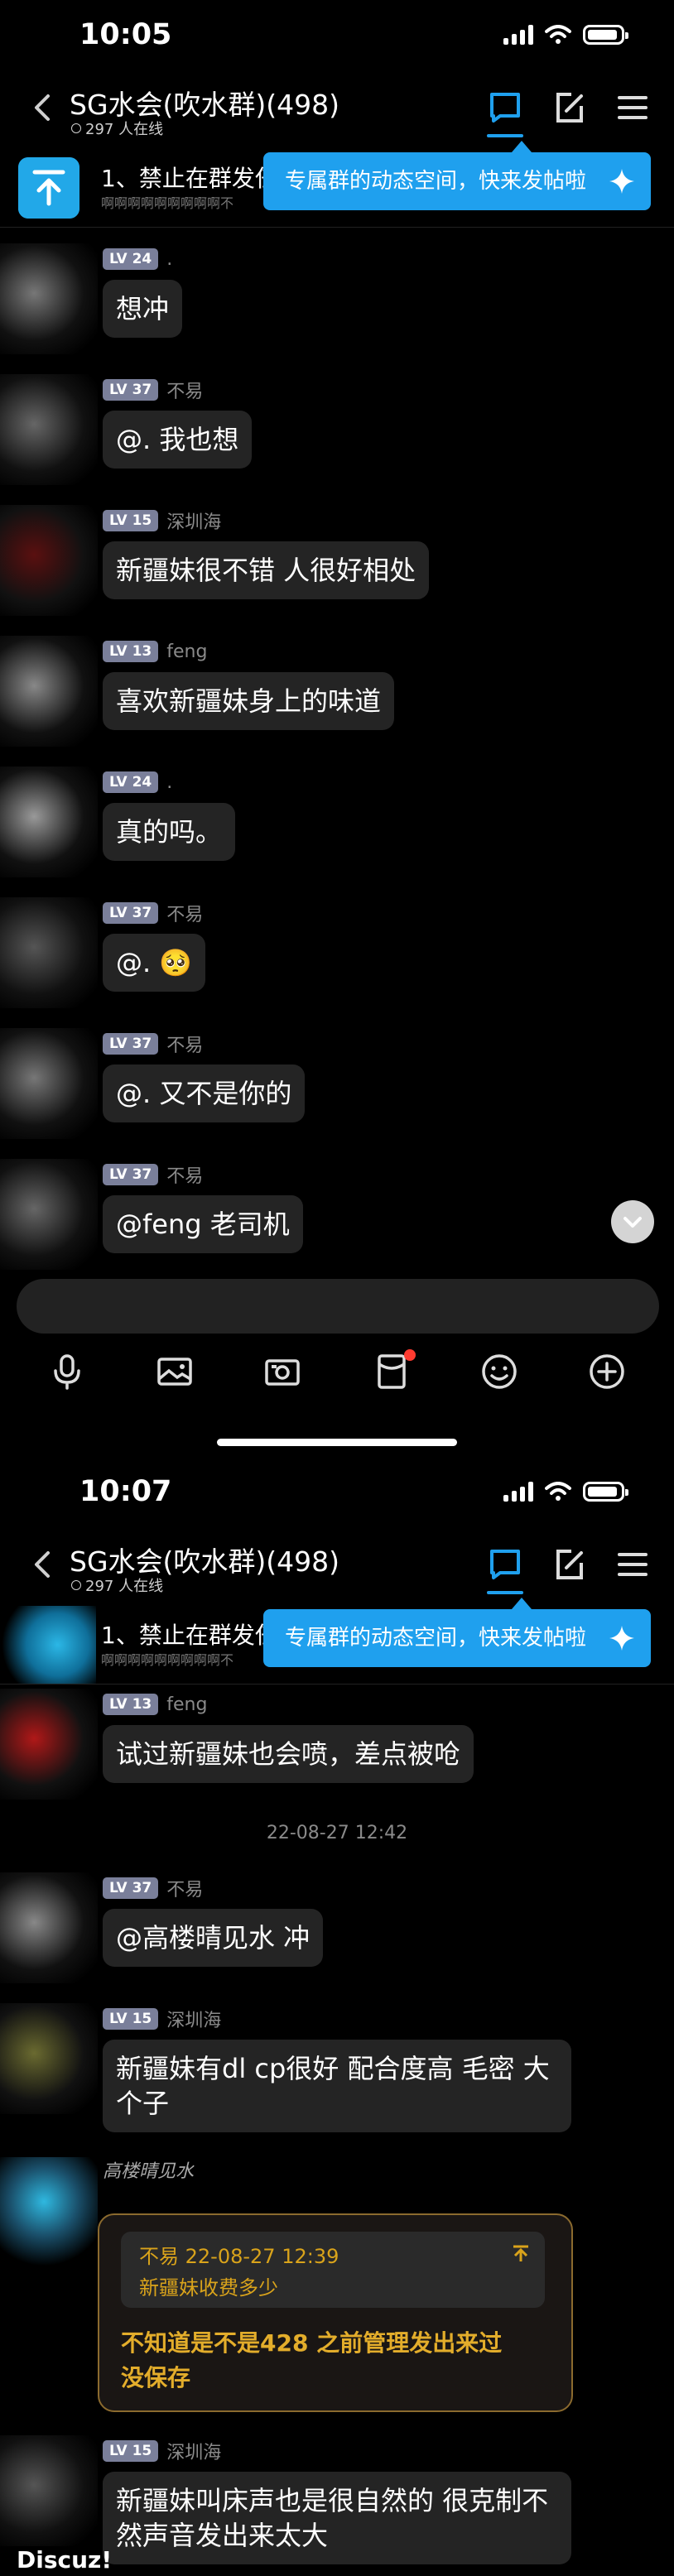 The width and height of the screenshot is (674, 2576). What do you see at coordinates (168, 203) in the screenshot?
I see `pinned-subtext: 啊啊啊啊啊啊啊啊啊不` at bounding box center [168, 203].